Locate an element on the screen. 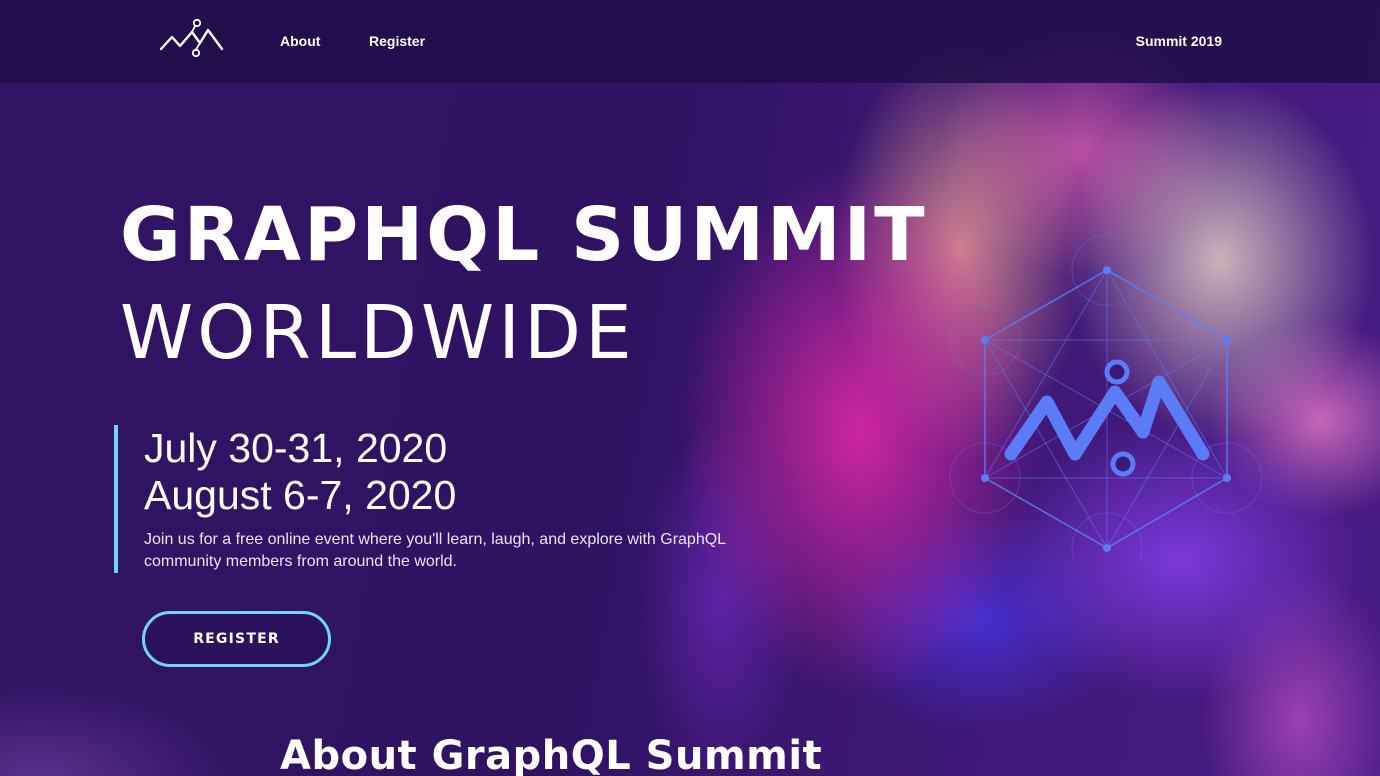 The height and width of the screenshot is (776, 1380). top-navigation-bar: About Register Summit 2019 is located at coordinates (690, 41).